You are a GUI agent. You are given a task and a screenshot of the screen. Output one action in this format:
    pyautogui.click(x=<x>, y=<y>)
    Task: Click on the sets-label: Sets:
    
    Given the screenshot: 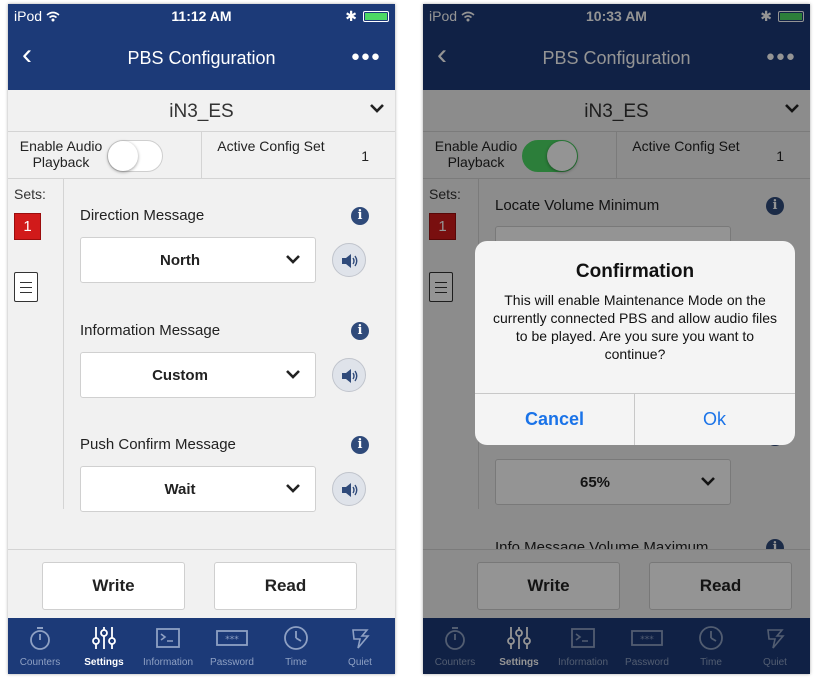 What is the action you would take?
    pyautogui.click(x=30, y=194)
    